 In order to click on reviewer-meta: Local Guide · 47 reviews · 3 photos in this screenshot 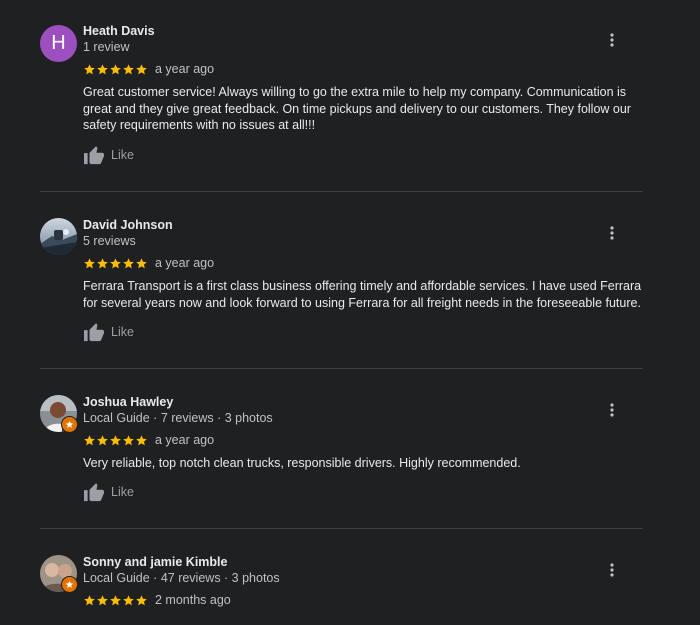, I will do `click(181, 578)`.